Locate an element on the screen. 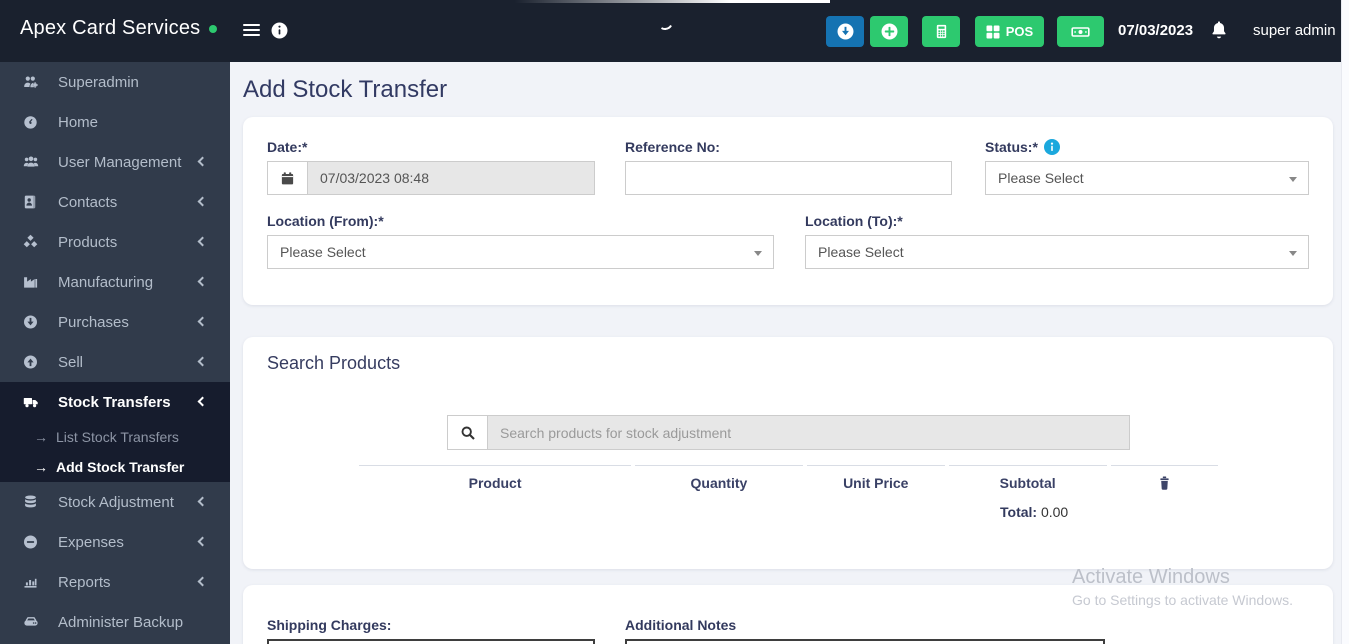 The width and height of the screenshot is (1349, 644). pos-button: POS is located at coordinates (1009, 31).